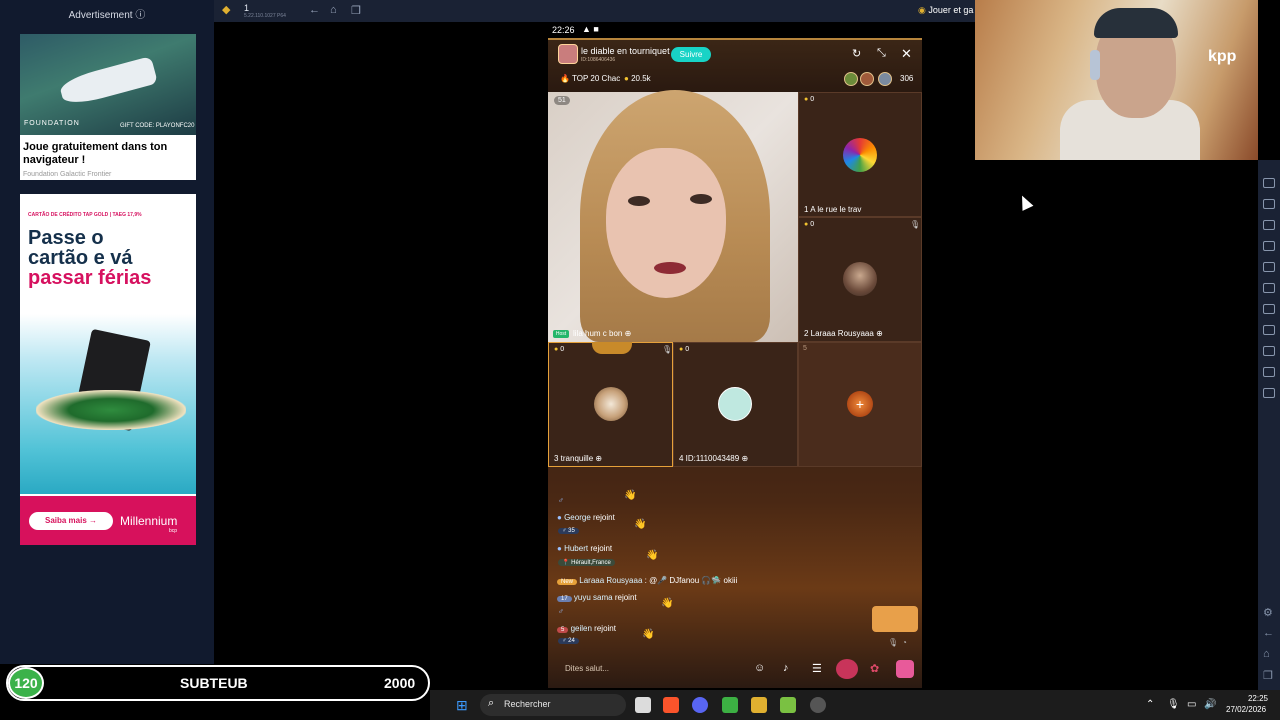  I want to click on rose-icon: ✿, so click(874, 668).